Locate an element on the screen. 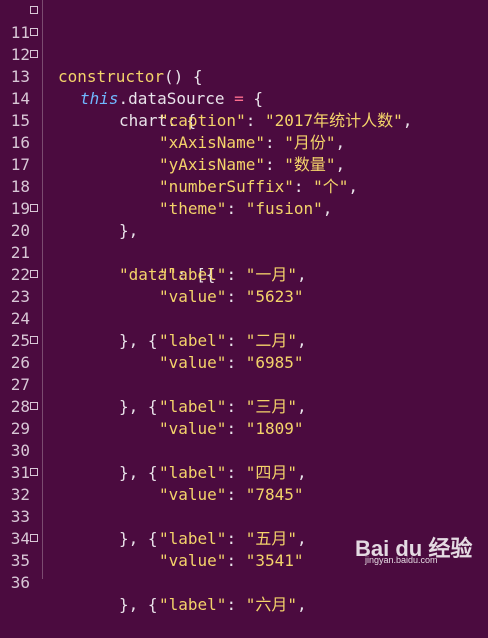  code-line: 22 "value": "5623" is located at coordinates (244, 274).